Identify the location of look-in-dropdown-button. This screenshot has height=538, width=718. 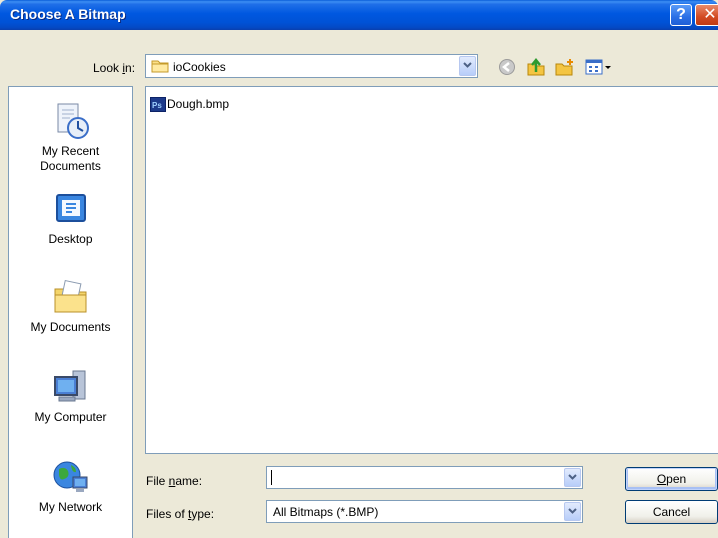
(467, 66).